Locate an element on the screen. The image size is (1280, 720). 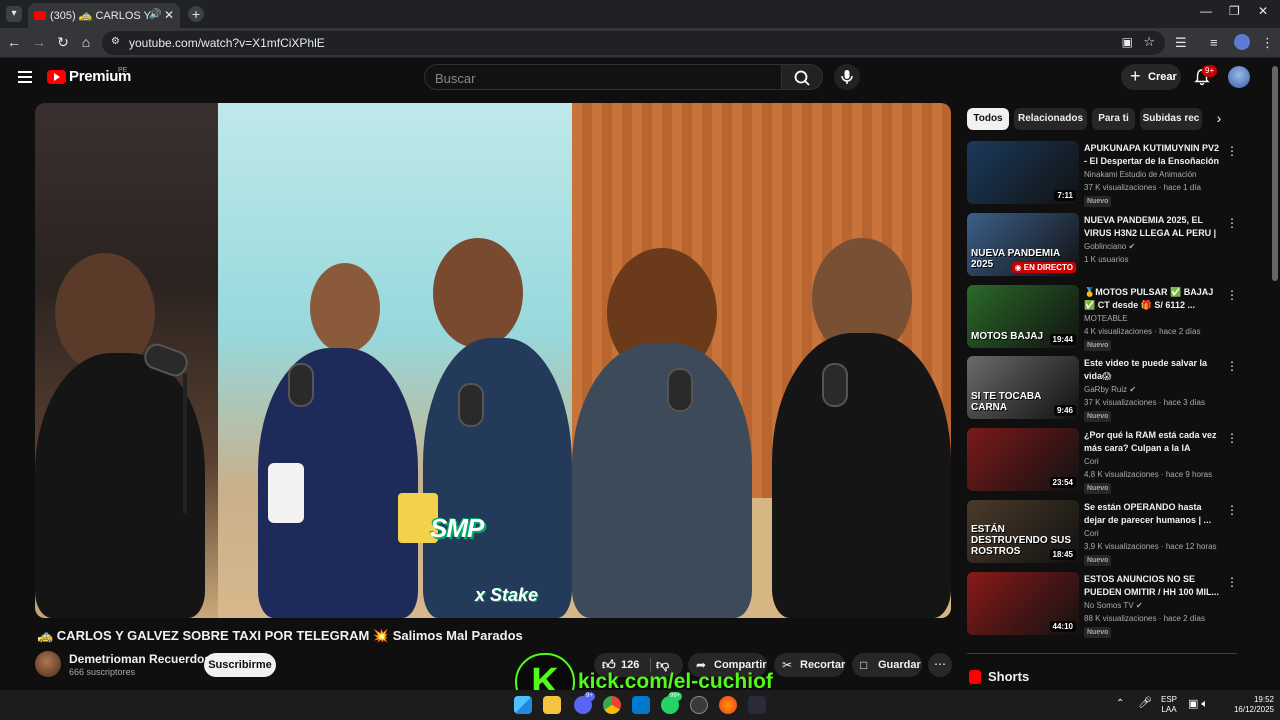
chevron-right-icon: › is located at coordinates (1219, 119).